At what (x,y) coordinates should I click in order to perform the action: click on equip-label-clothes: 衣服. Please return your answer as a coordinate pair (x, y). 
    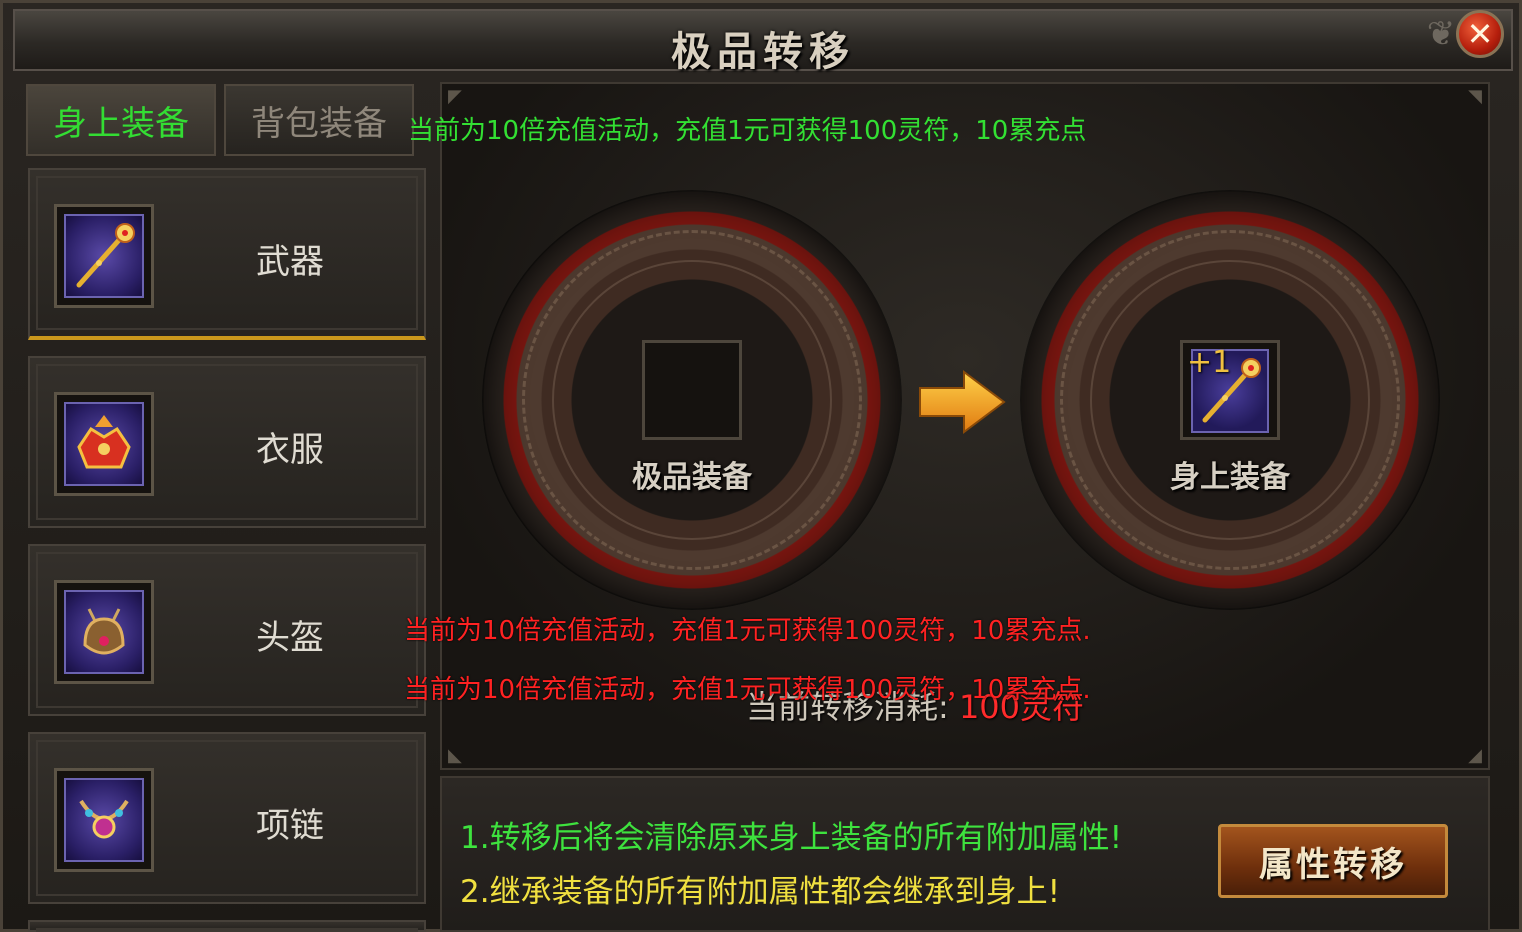
    Looking at the image, I should click on (290, 450).